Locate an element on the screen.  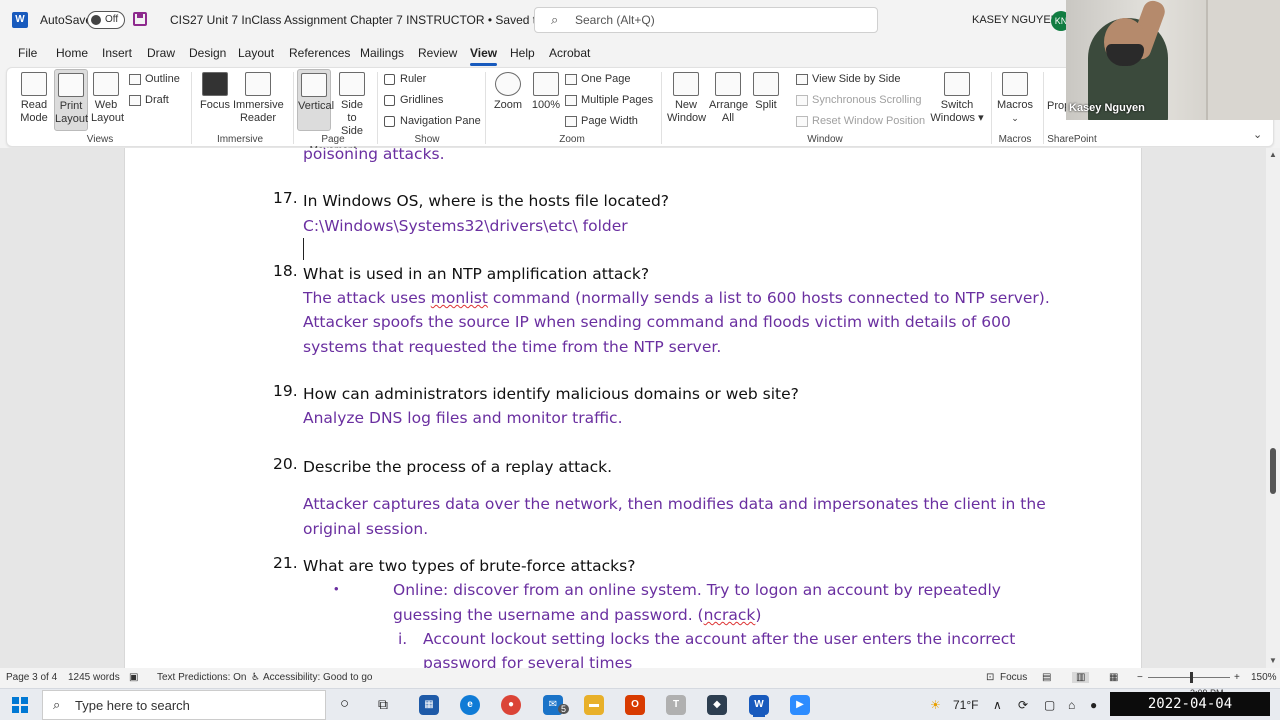
windows-start-icon is located at coordinates (20, 705).